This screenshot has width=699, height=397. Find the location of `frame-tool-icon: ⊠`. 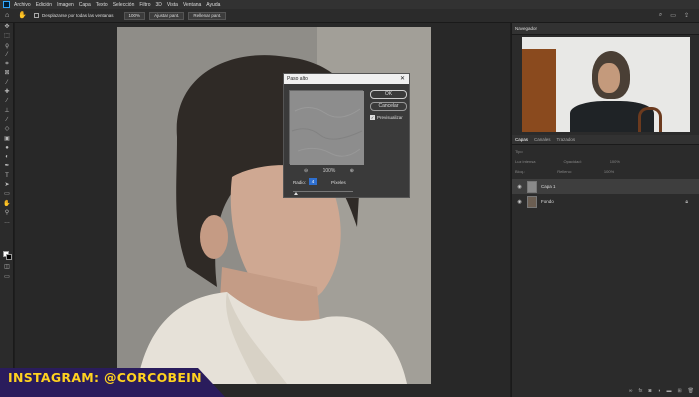

frame-tool-icon: ⊠ is located at coordinates (7, 73).